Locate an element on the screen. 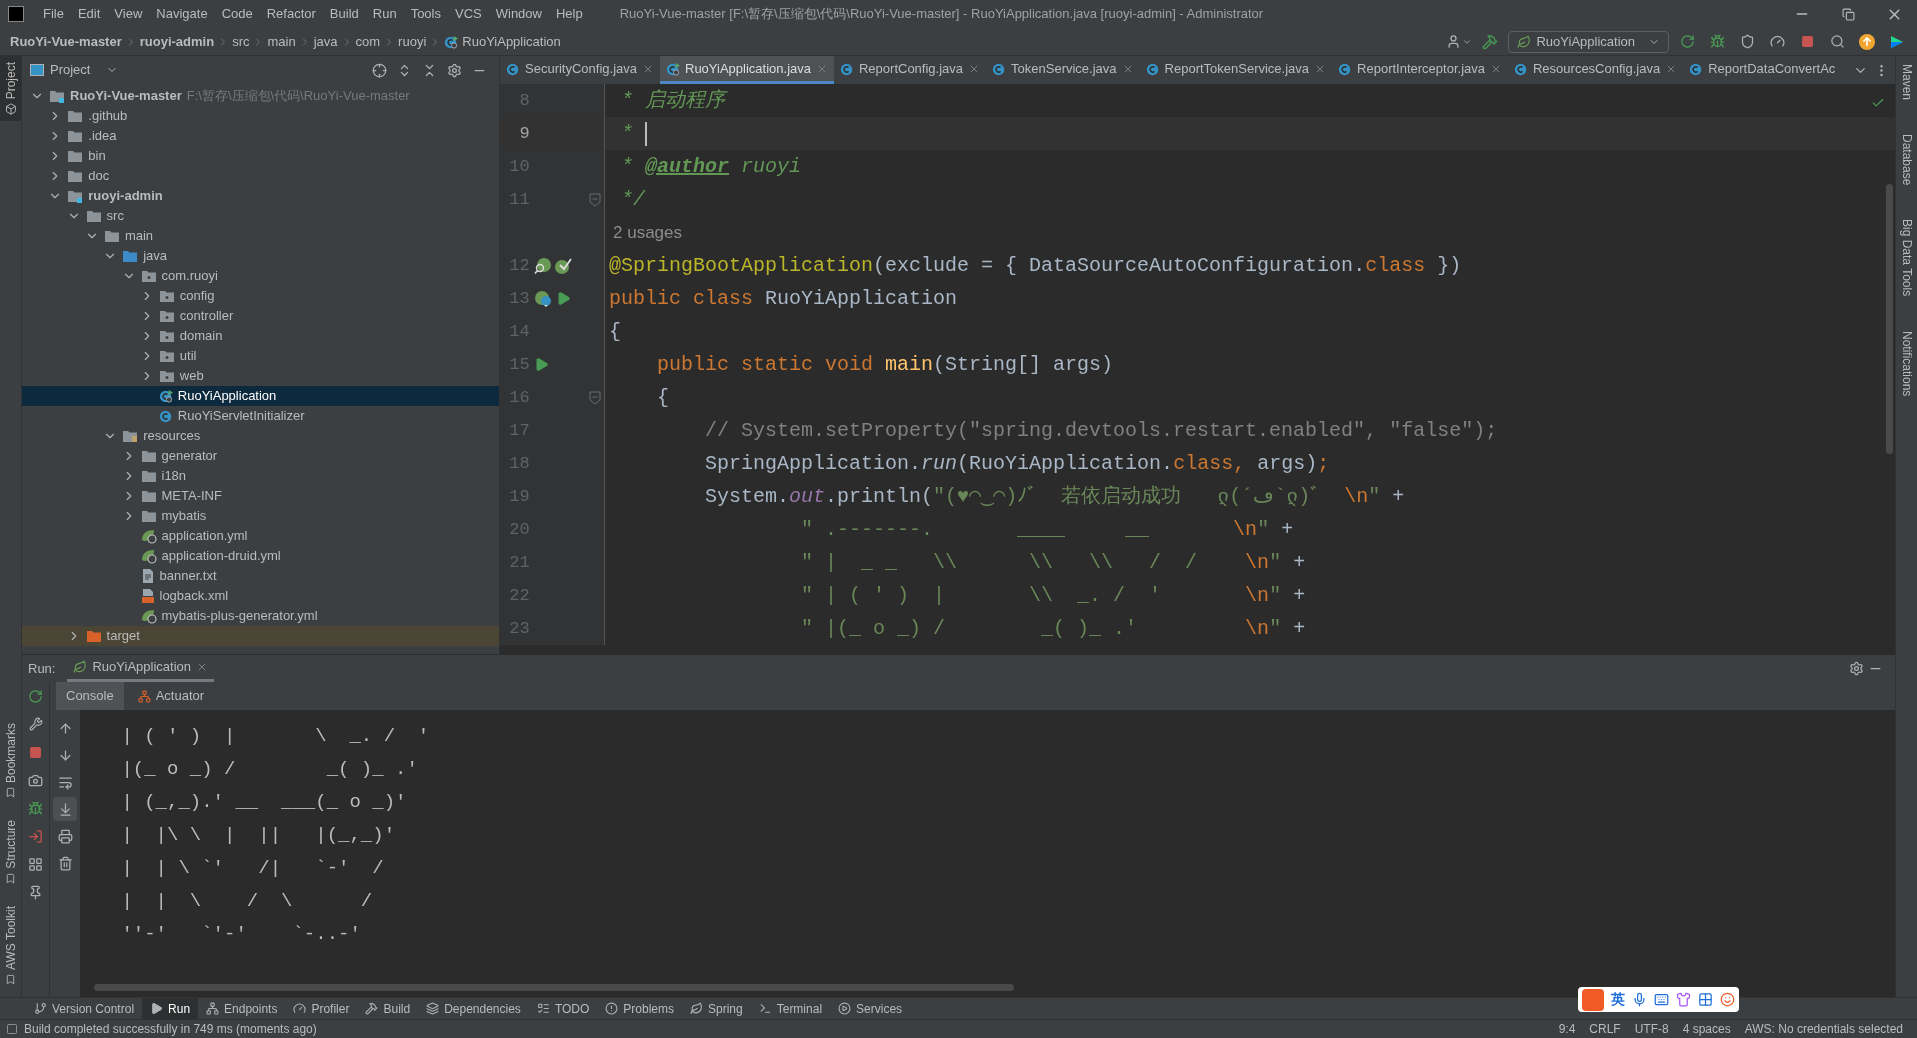  editor-tab: ReportDataConvertAc is located at coordinates (1762, 70).